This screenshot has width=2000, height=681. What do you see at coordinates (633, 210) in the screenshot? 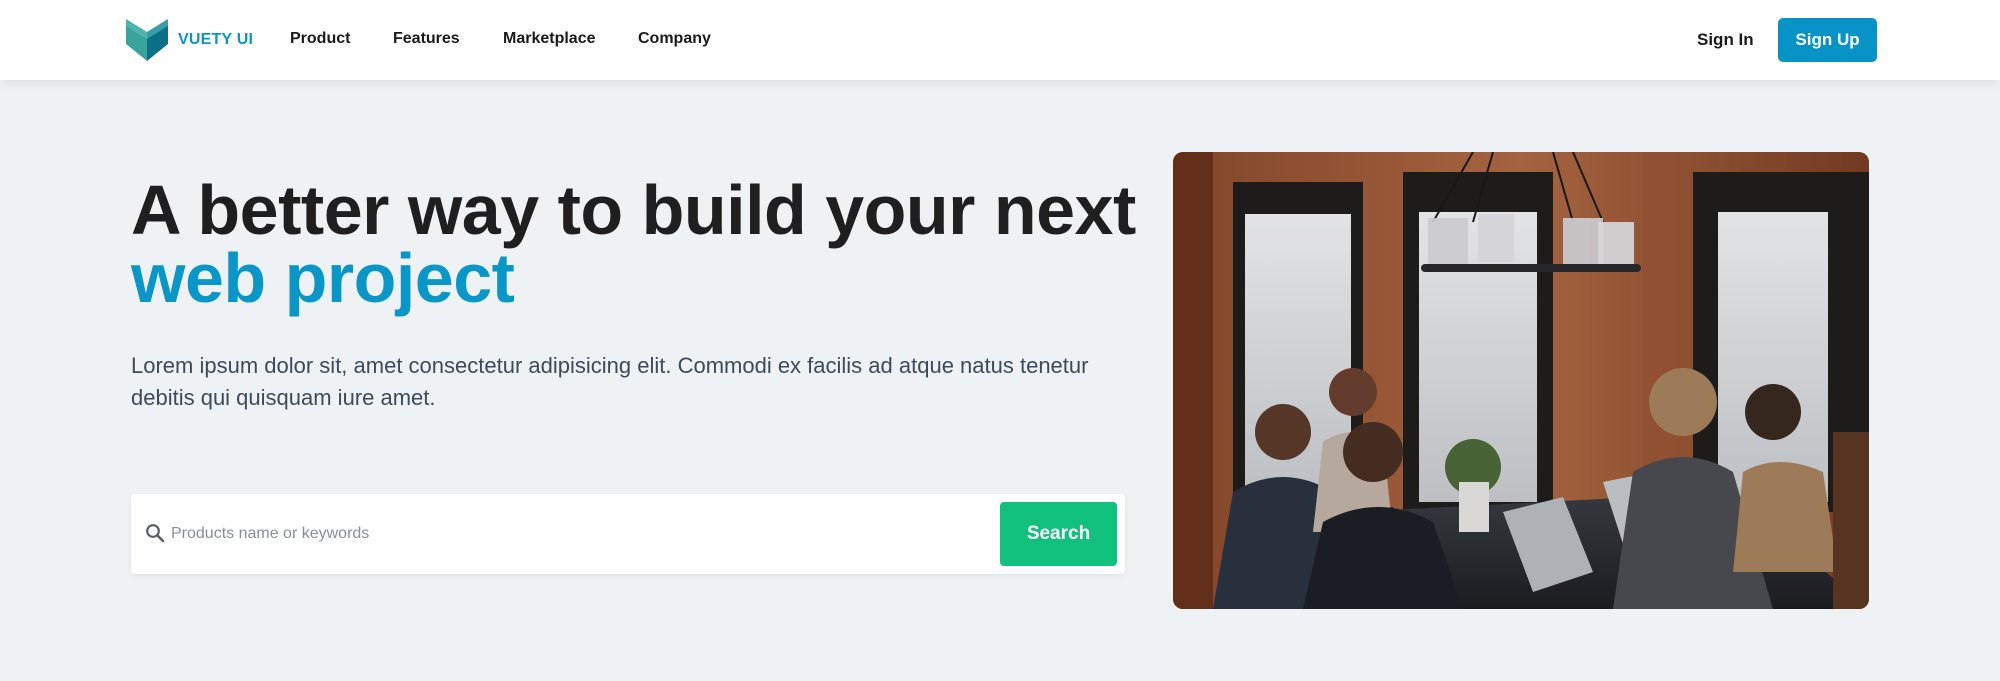
I see `hero-title-line-1: A better way to build your next` at bounding box center [633, 210].